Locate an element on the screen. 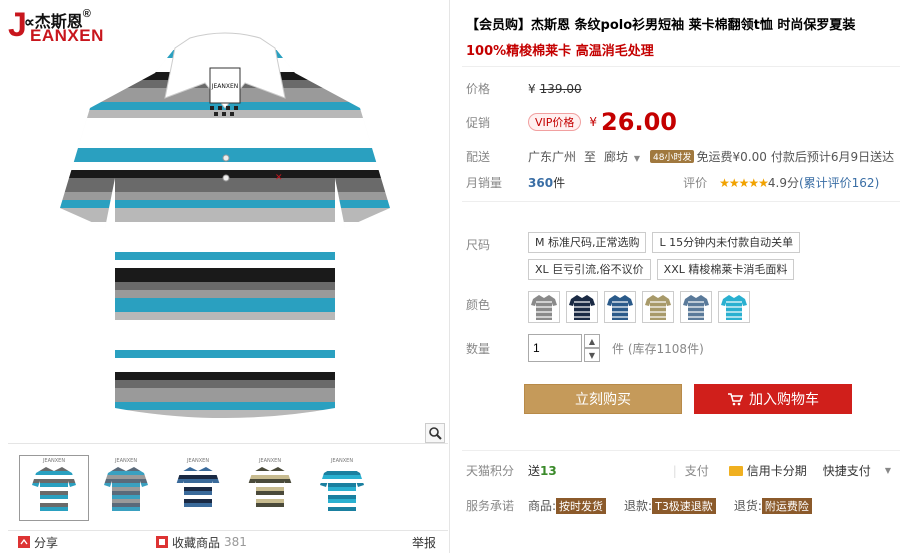 This screenshot has width=900, height=553. sales-count: 360 is located at coordinates (541, 182).